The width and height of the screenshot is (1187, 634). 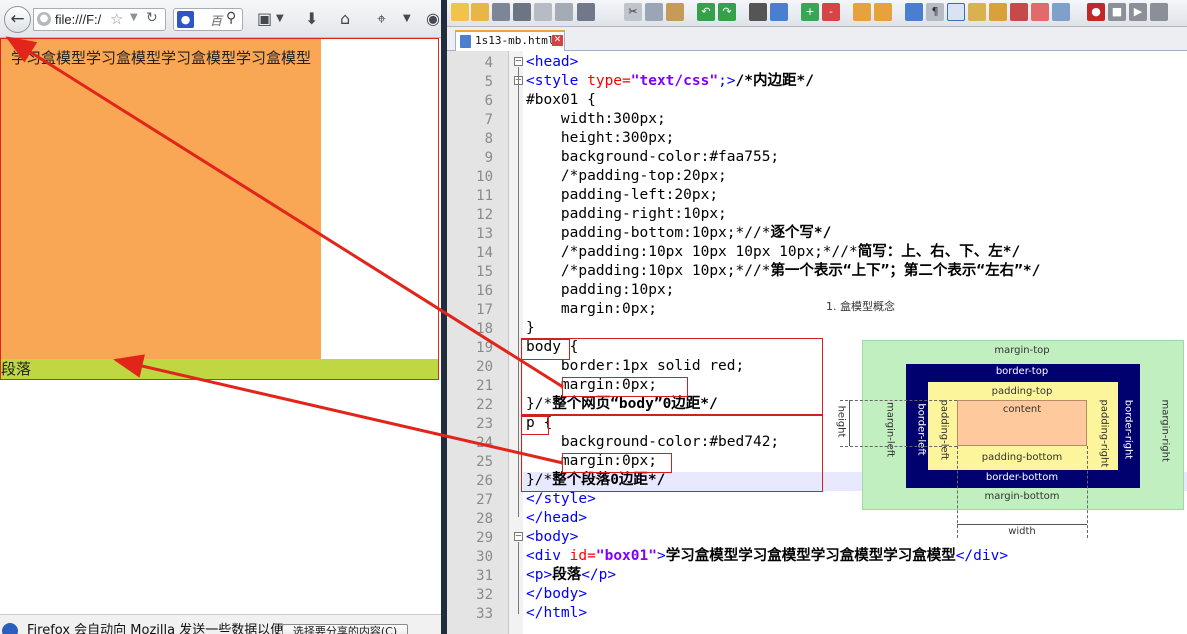 I want to click on zoom-out-icon: -, so click(x=831, y=12).